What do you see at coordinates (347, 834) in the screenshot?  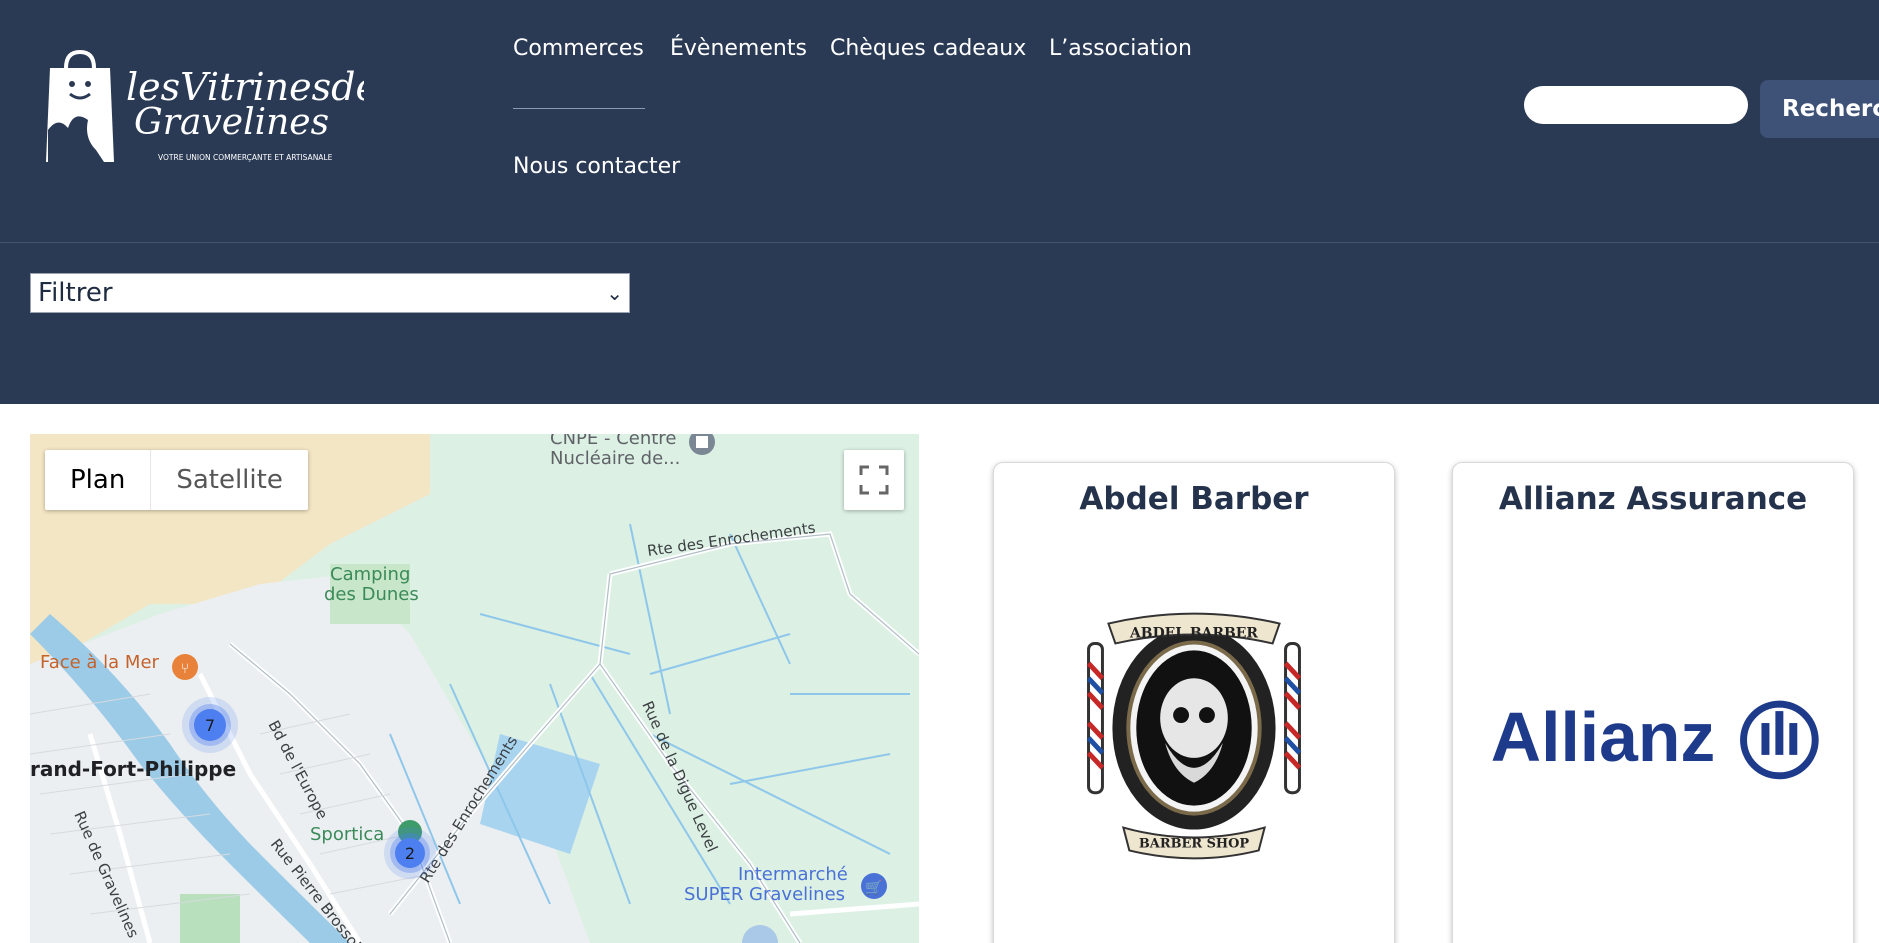 I see `map-label-sportica: Sportica` at bounding box center [347, 834].